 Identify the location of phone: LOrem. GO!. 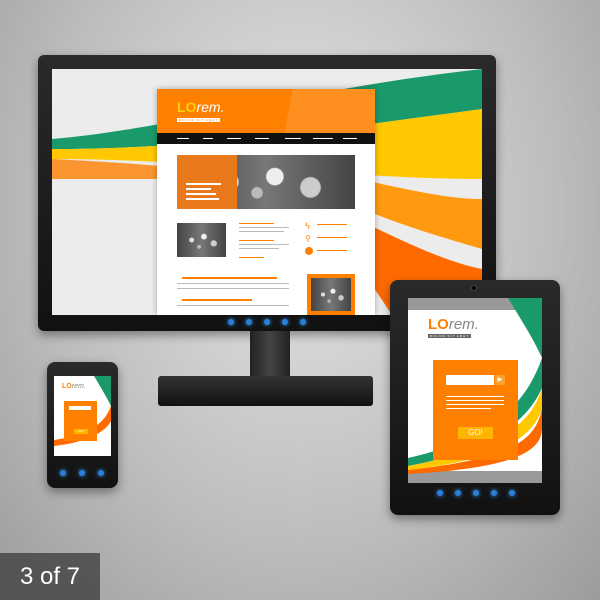
(82, 425).